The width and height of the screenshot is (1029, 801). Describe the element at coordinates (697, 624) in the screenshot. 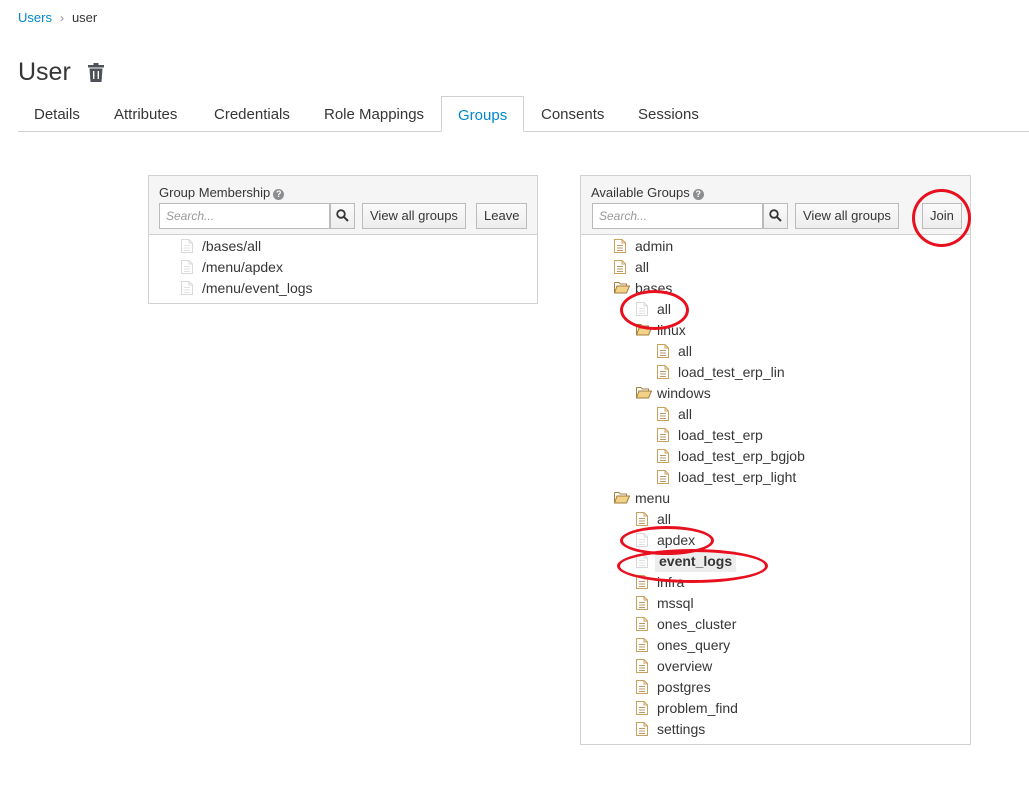

I see `tree-item-label: ones_cluster` at that location.